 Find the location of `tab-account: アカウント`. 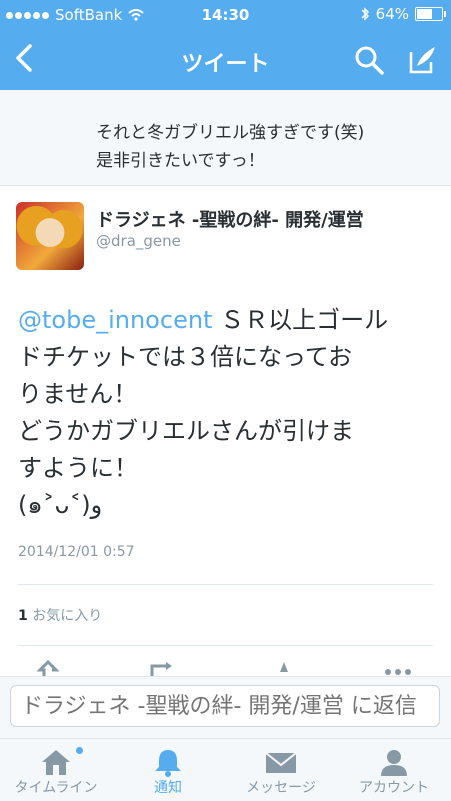

tab-account: アカウント is located at coordinates (394, 770).